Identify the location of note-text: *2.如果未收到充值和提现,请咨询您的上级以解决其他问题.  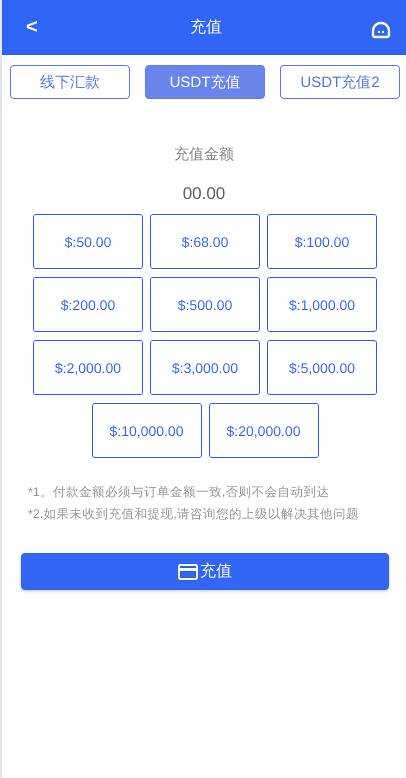
(194, 514).